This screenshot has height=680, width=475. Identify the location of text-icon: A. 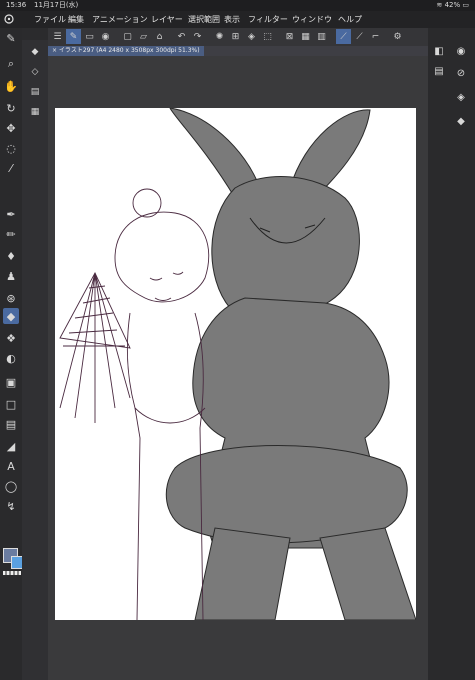
(11, 466).